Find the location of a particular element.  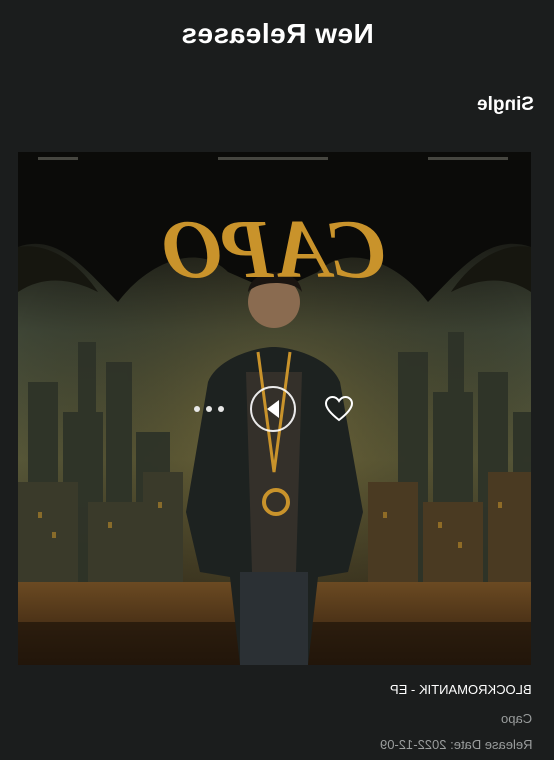

more-options-button is located at coordinates (212, 409).